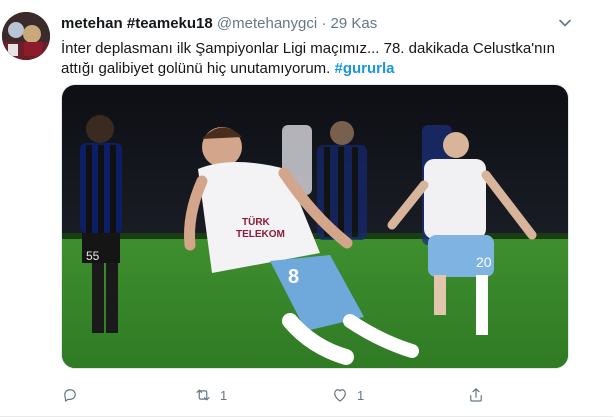 This screenshot has height=417, width=613. I want to click on heart-icon, so click(340, 395).